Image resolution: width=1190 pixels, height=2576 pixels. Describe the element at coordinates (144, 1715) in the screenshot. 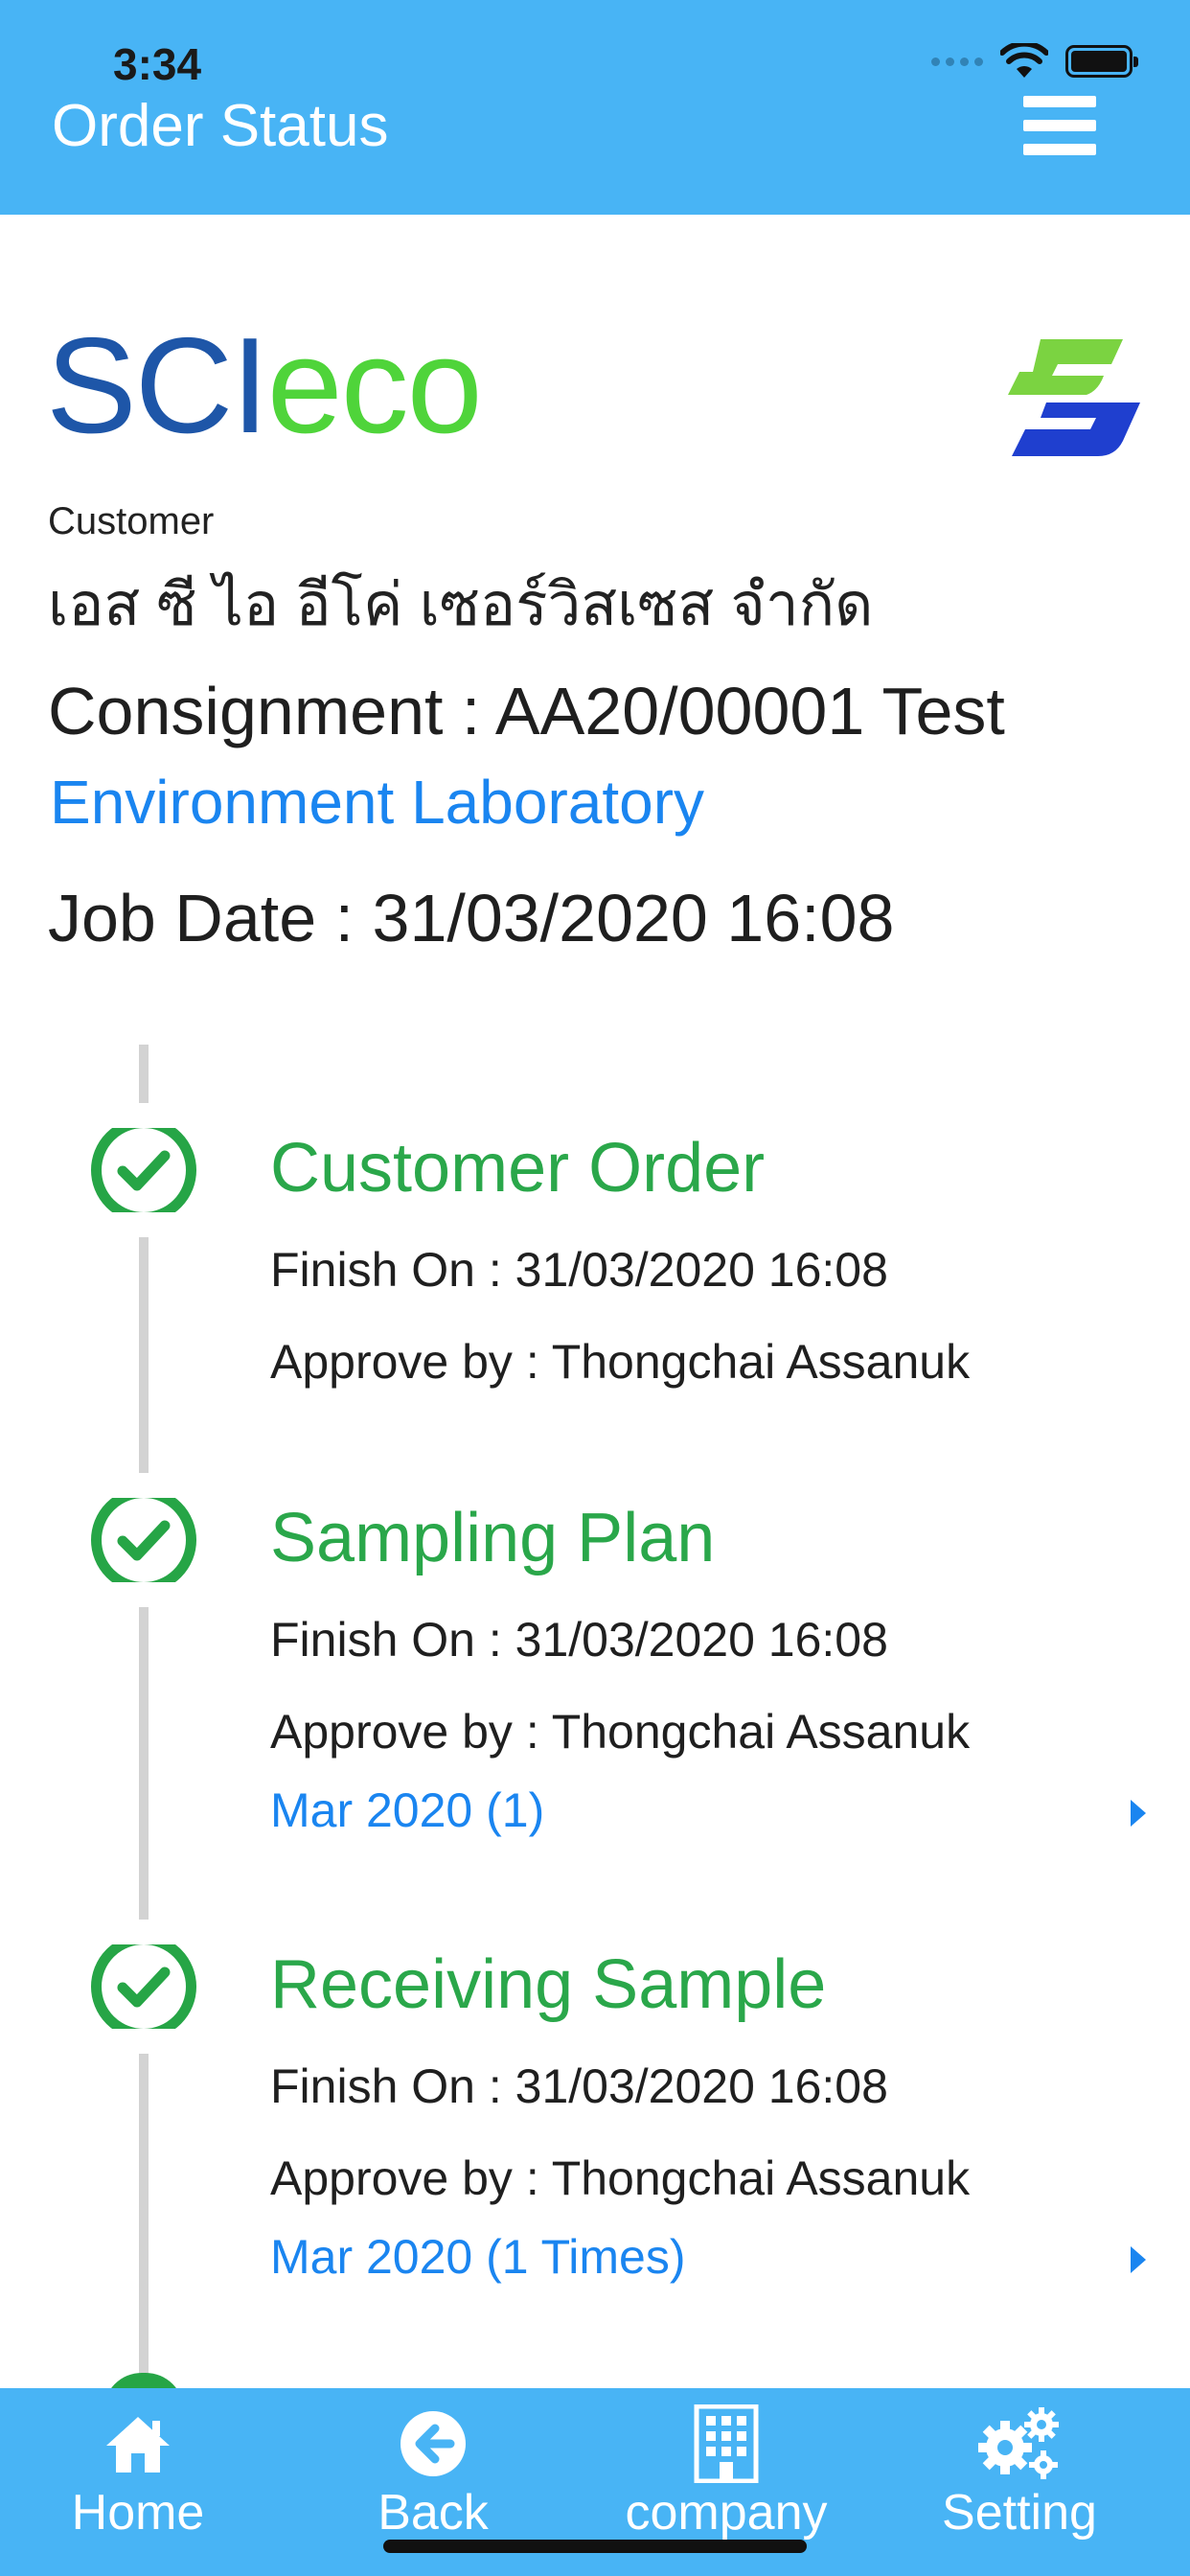

I see `timeline-line` at that location.